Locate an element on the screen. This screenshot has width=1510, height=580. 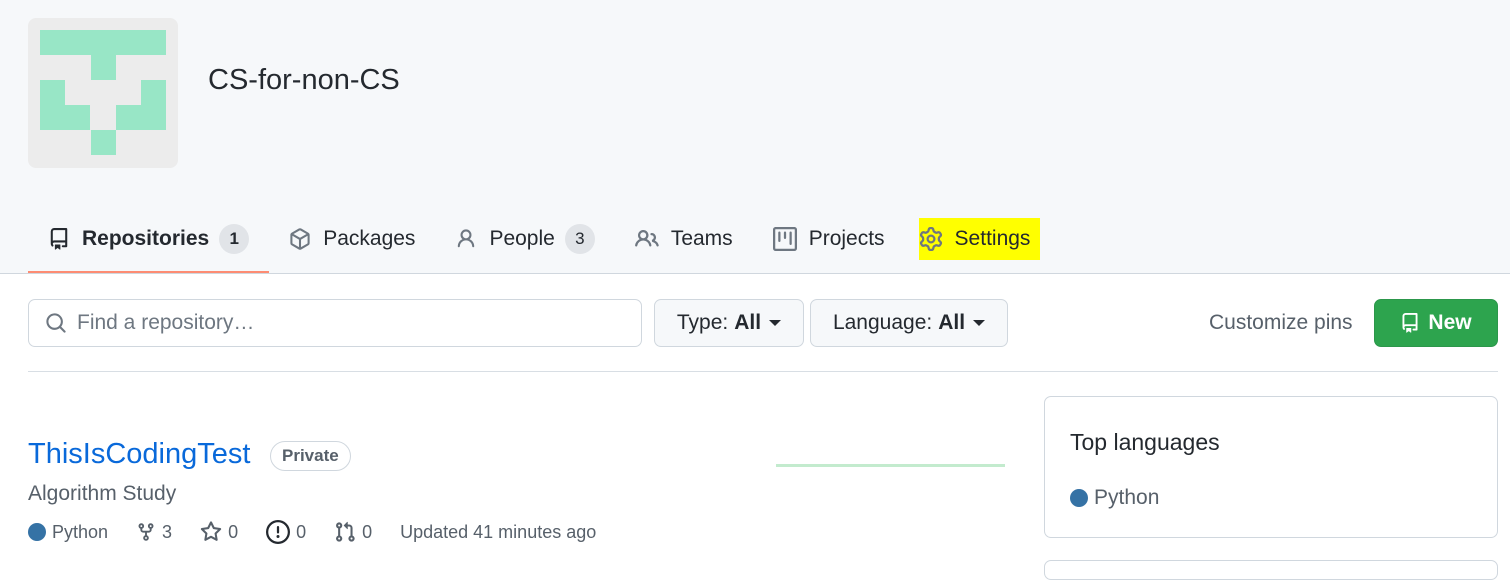
repo-search-input is located at coordinates (347, 323).